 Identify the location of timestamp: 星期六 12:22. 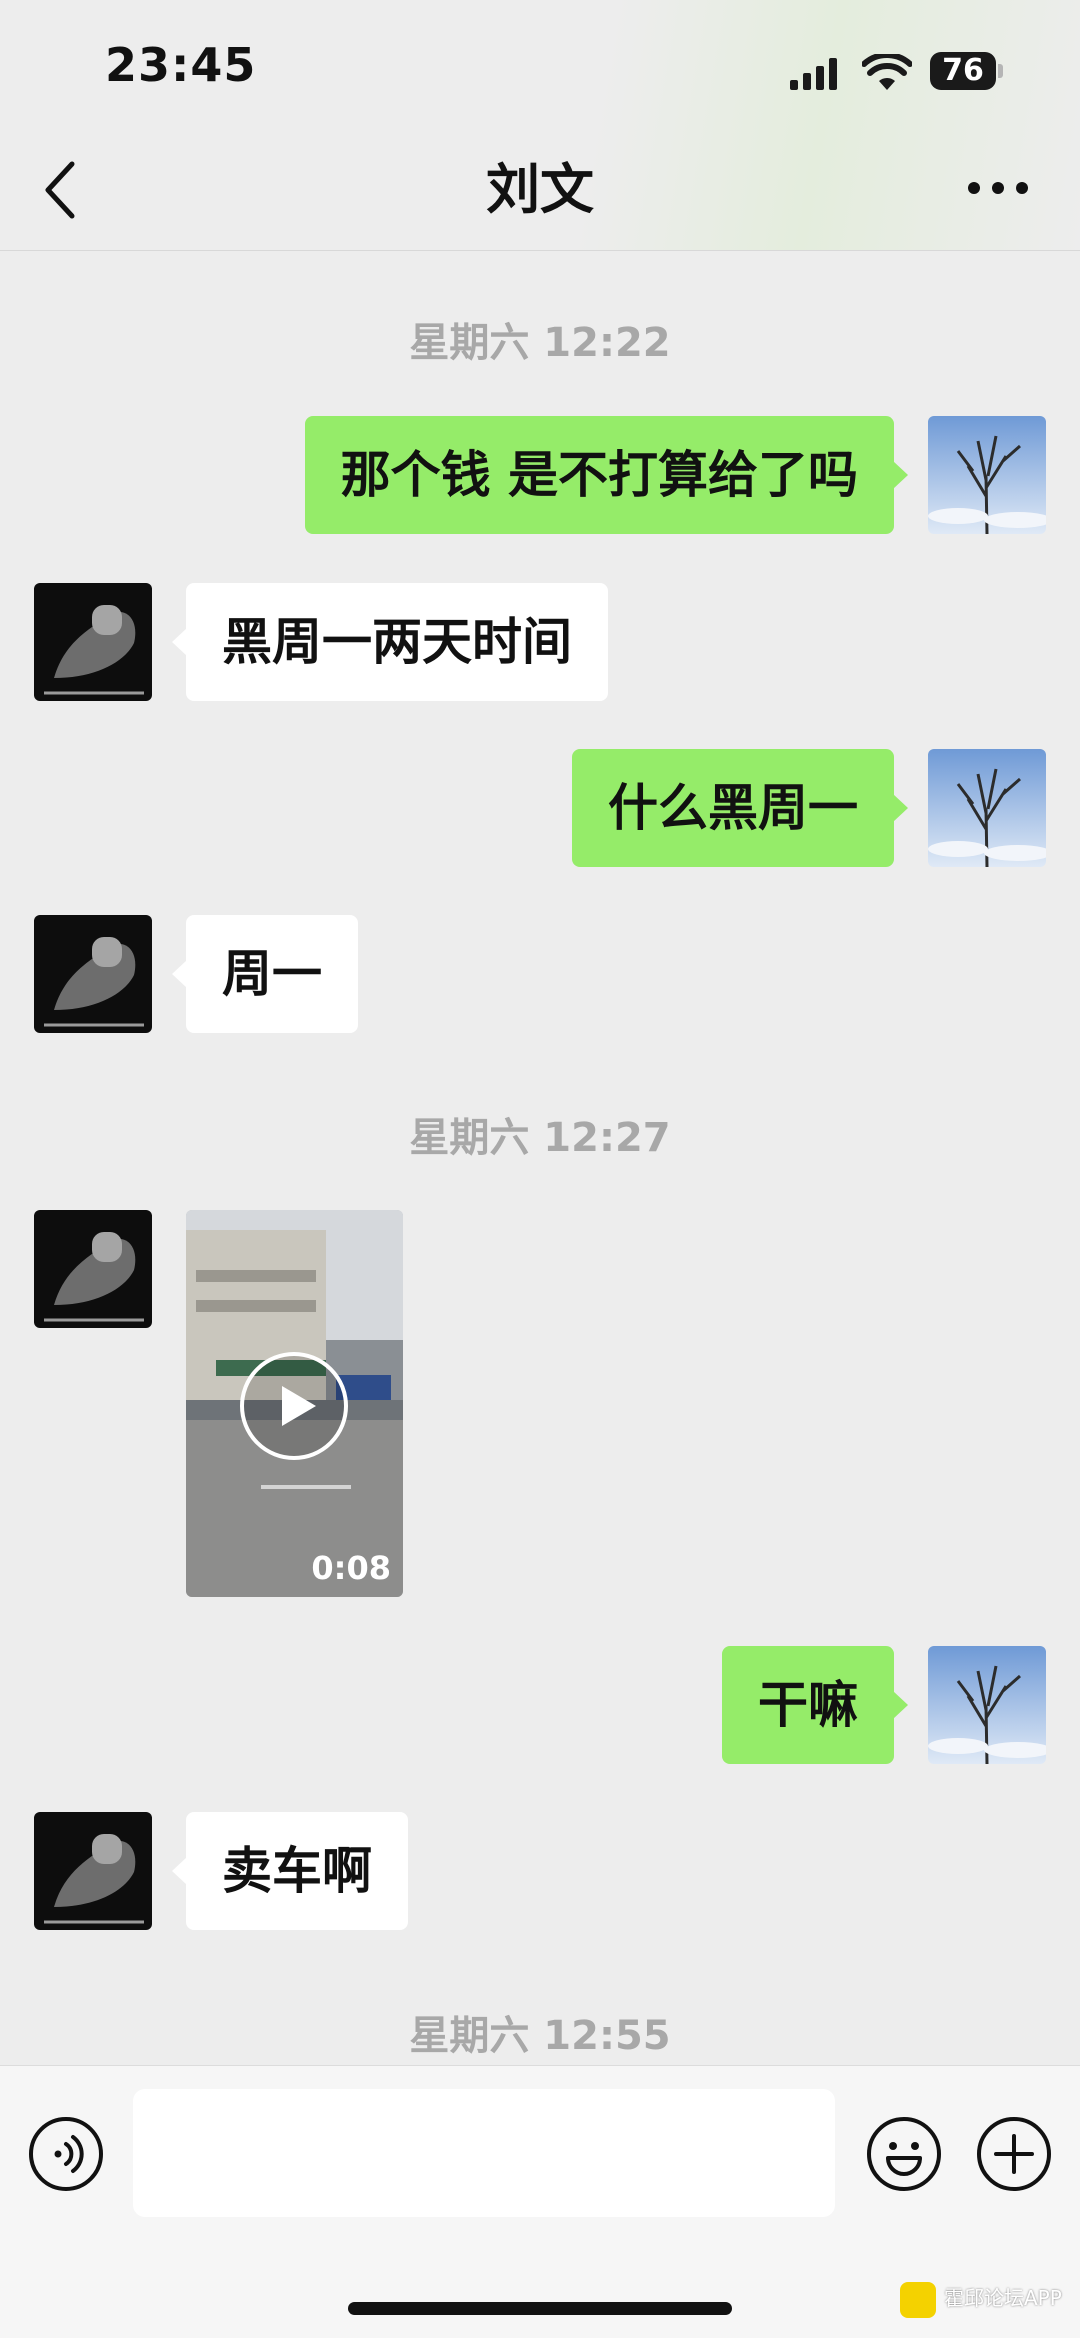
(540, 343).